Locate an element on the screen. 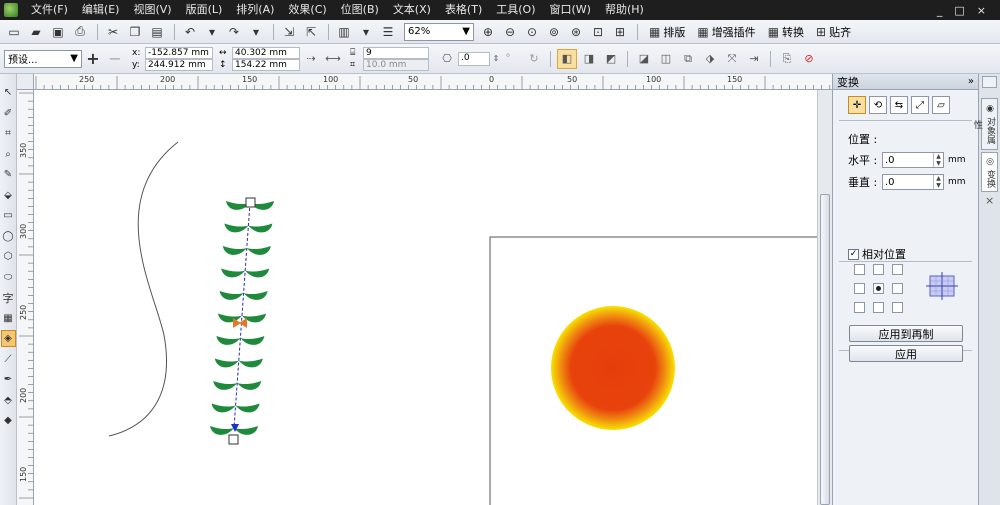 This screenshot has width=1000, height=505. undo-icon: ↶ is located at coordinates (190, 32).